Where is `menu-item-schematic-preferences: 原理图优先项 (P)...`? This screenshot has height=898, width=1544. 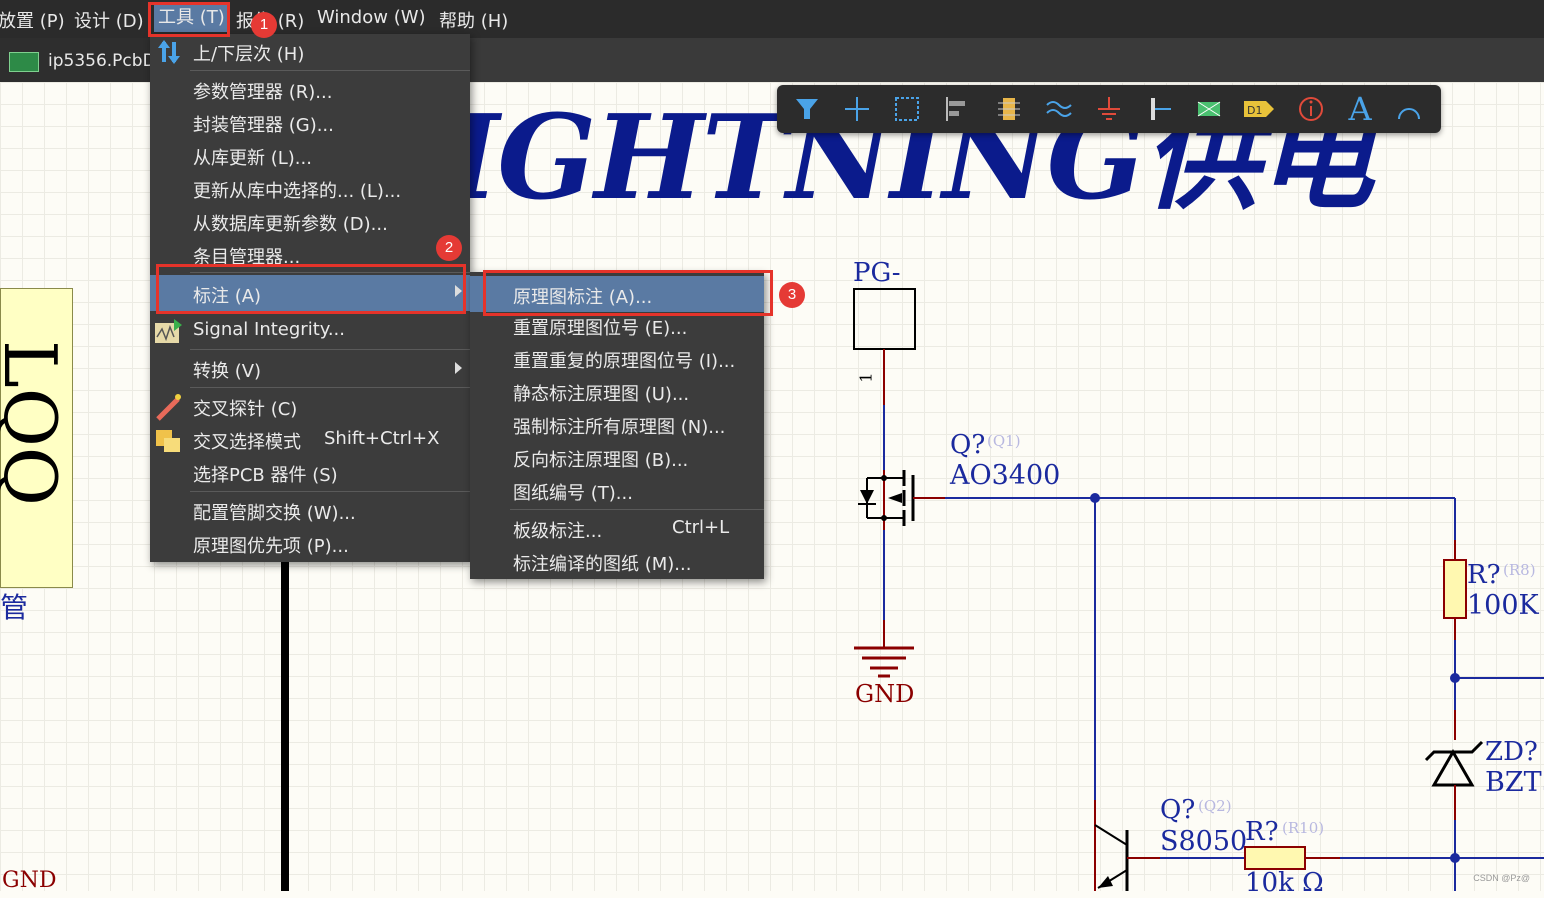 menu-item-schematic-preferences: 原理图优先项 (P)... is located at coordinates (310, 543).